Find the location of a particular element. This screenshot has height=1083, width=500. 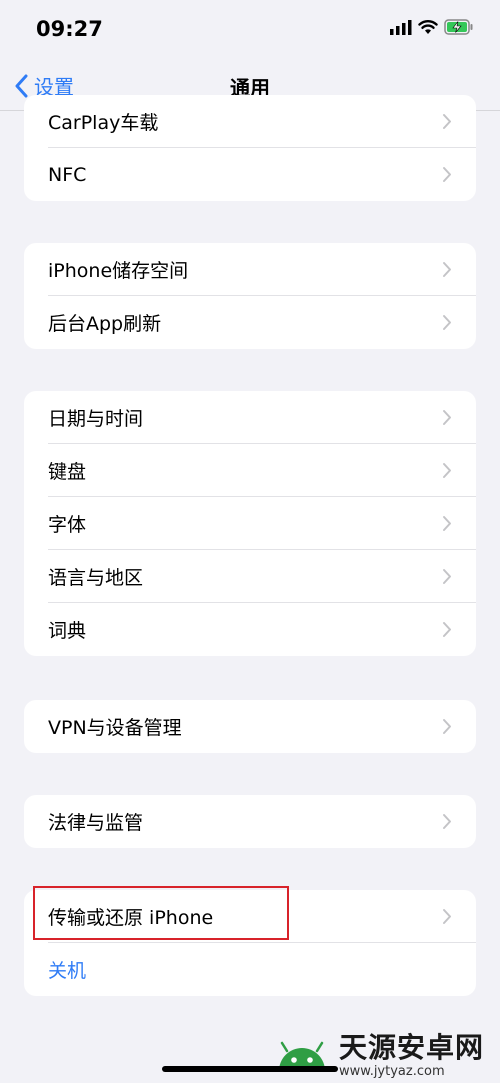

settings-row-keyboard: 键盘 is located at coordinates (250, 470).